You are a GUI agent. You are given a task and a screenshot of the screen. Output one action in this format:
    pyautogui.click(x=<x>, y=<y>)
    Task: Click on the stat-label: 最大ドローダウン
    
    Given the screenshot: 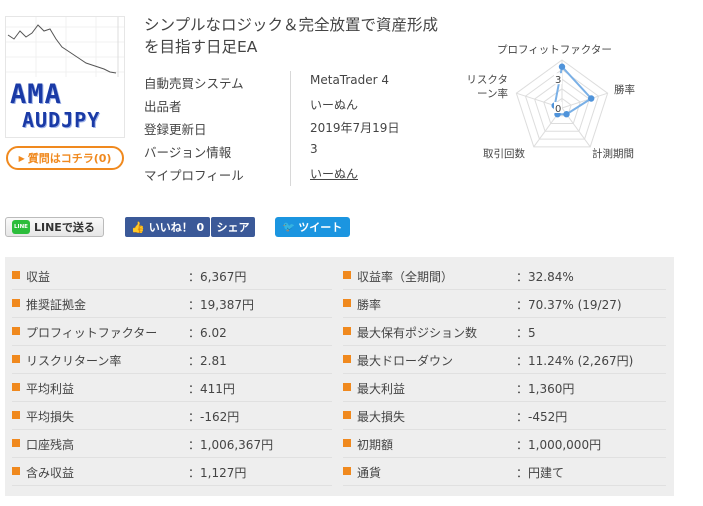 What is the action you would take?
    pyautogui.click(x=405, y=361)
    